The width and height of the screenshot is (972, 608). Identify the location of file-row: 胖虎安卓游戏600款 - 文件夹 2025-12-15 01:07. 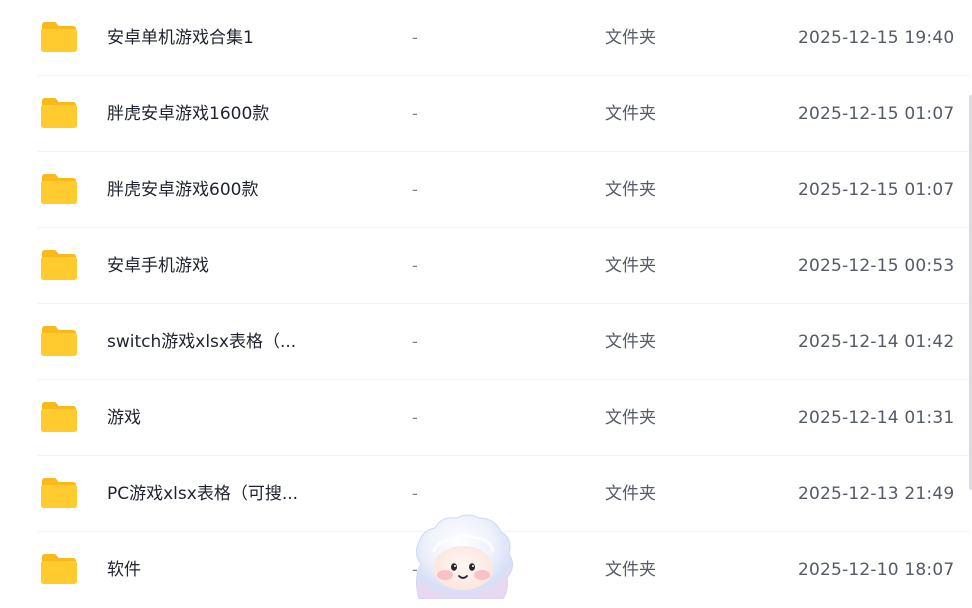
(485, 190).